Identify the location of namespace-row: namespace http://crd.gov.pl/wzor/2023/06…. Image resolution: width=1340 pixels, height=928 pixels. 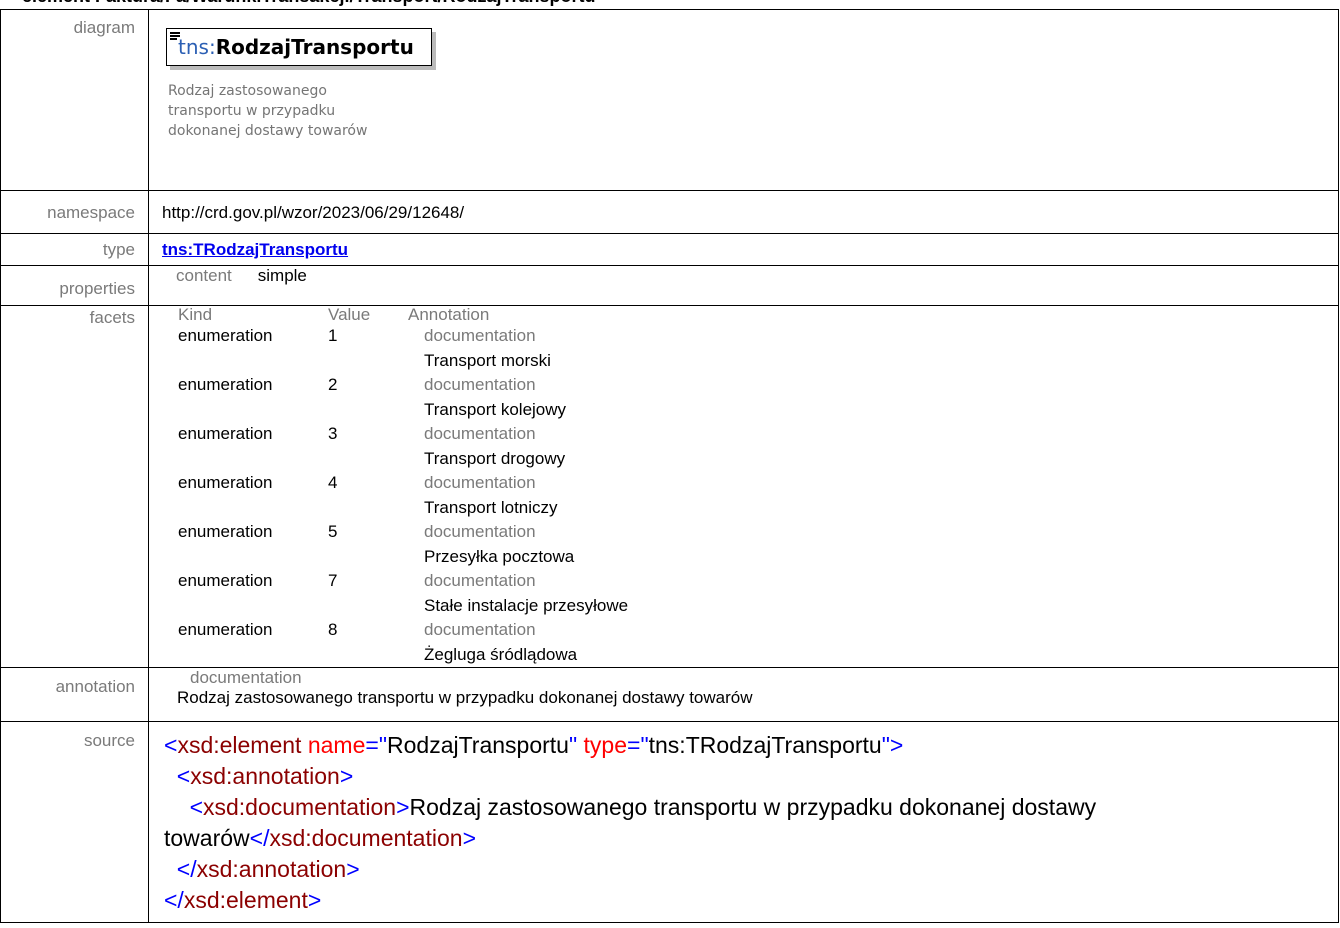
(669, 212).